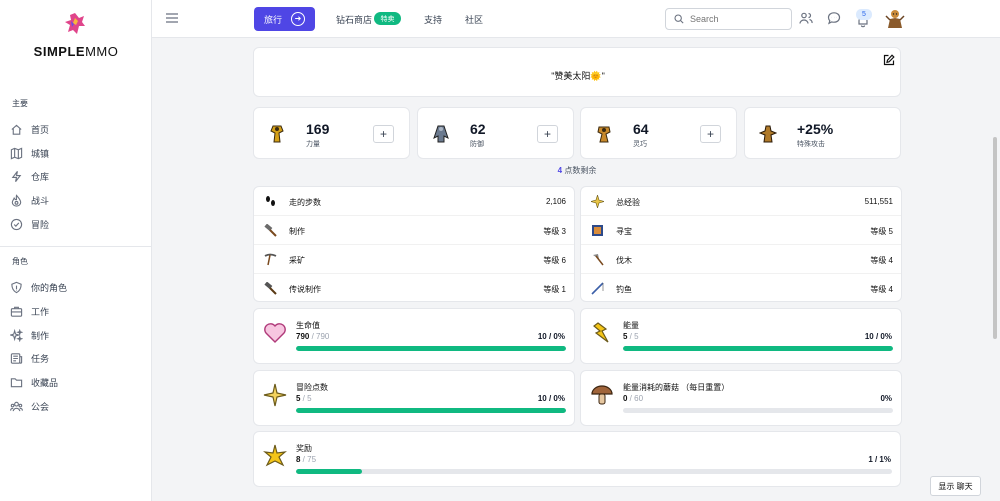  I want to click on list-item-value: 等级 3, so click(554, 231).